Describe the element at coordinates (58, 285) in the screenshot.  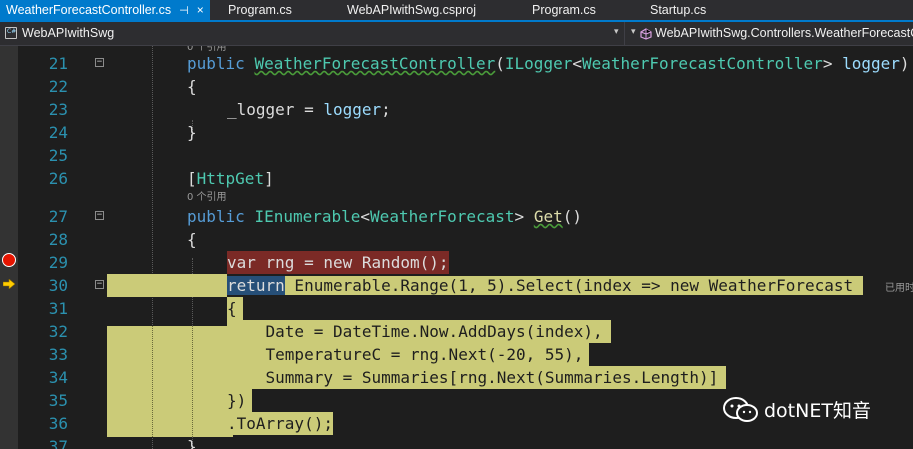
I see `line-number: 30` at that location.